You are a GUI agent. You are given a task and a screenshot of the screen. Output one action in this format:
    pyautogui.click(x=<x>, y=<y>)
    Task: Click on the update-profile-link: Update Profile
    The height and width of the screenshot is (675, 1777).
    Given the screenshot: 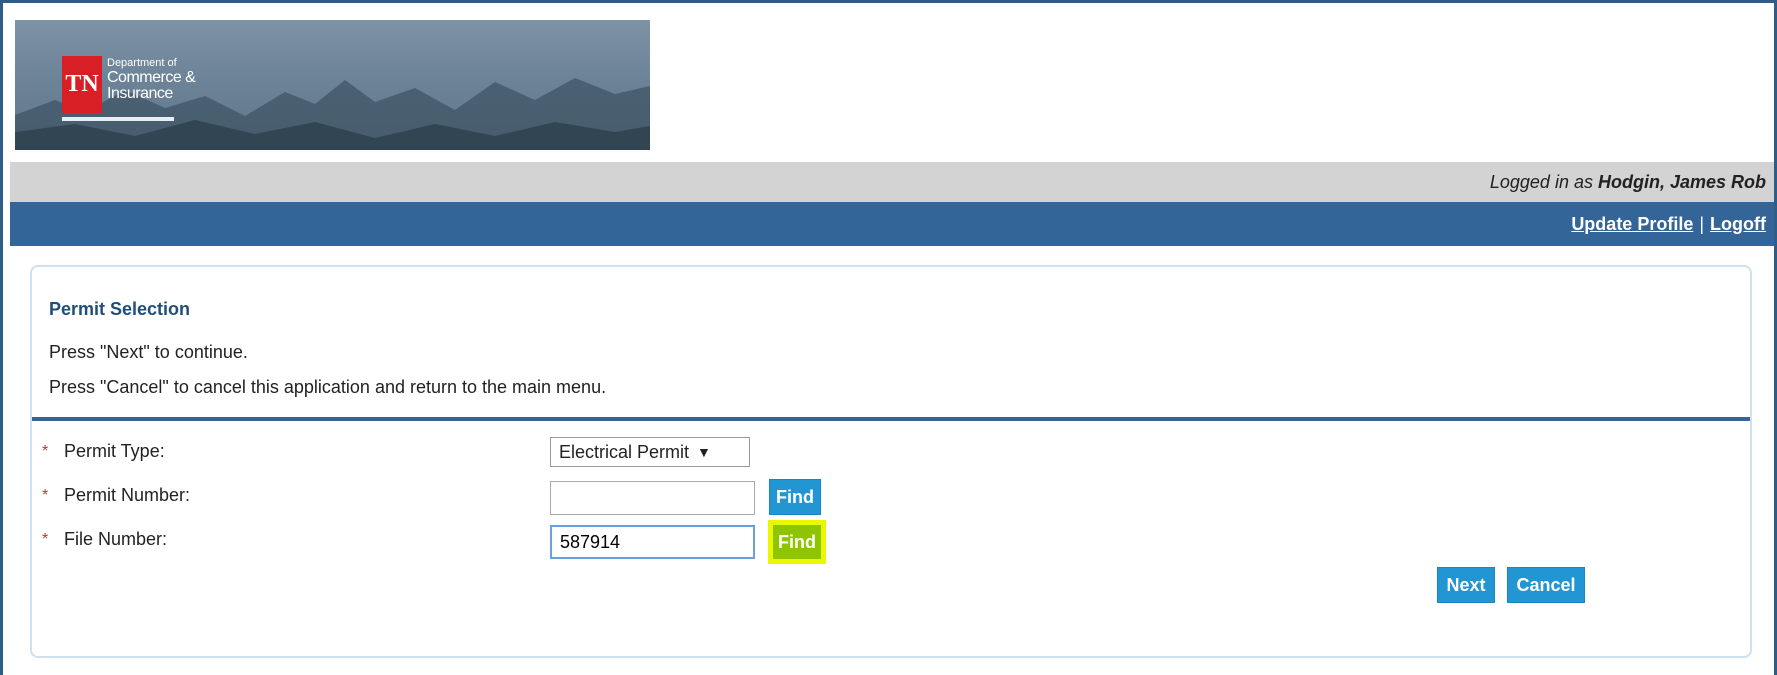 What is the action you would take?
    pyautogui.click(x=1632, y=224)
    